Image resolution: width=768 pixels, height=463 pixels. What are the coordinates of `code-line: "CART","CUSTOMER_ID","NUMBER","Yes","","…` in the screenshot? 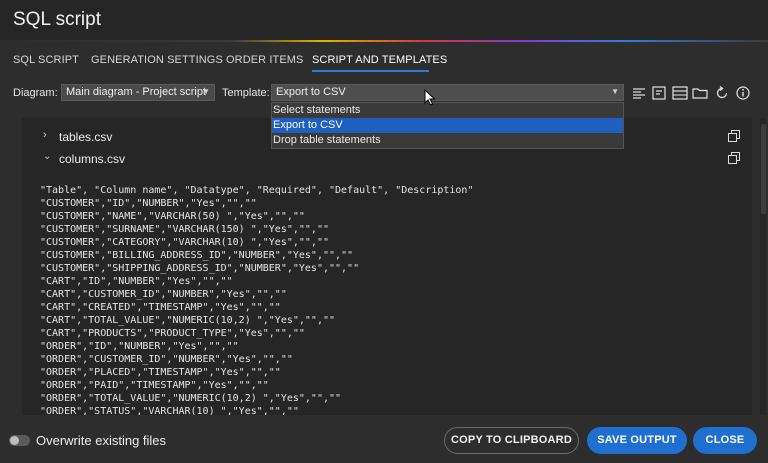 It's located at (163, 294).